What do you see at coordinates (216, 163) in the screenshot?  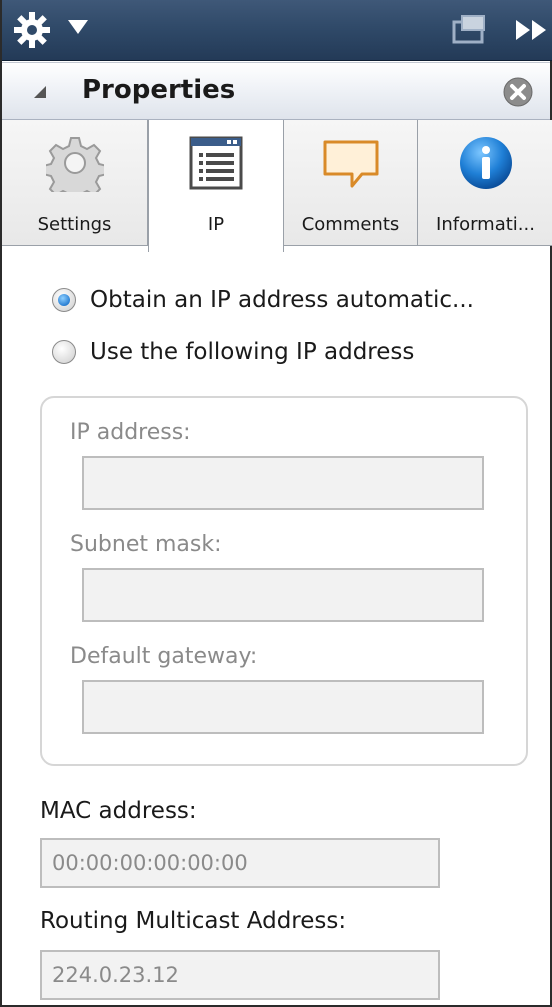 I see `list-document-icon` at bounding box center [216, 163].